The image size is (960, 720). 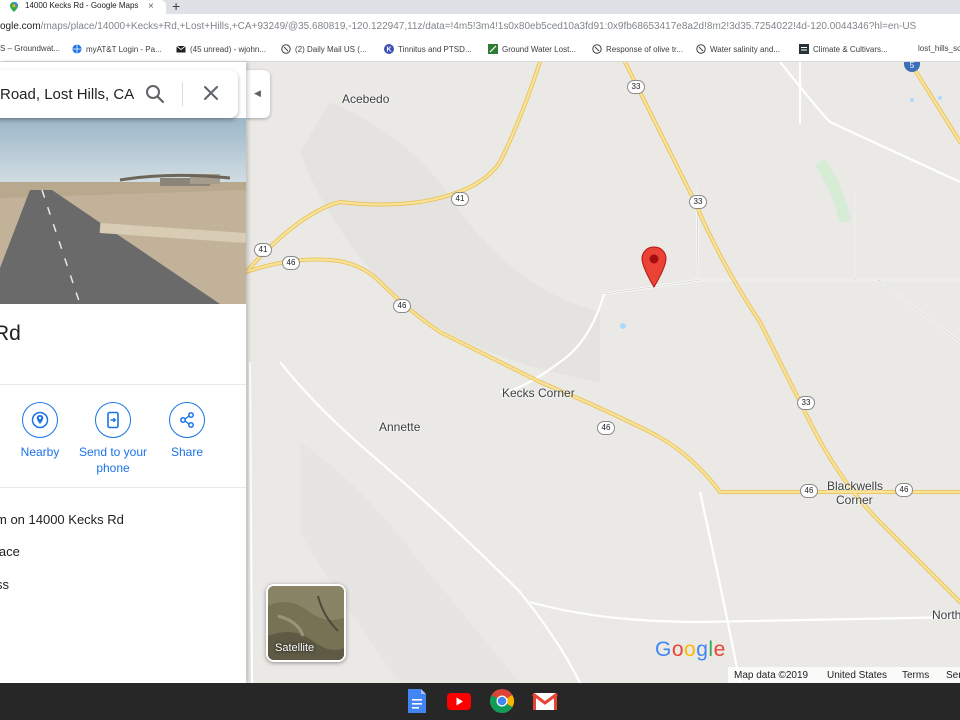 I want to click on place-label-north: North, so click(x=946, y=615).